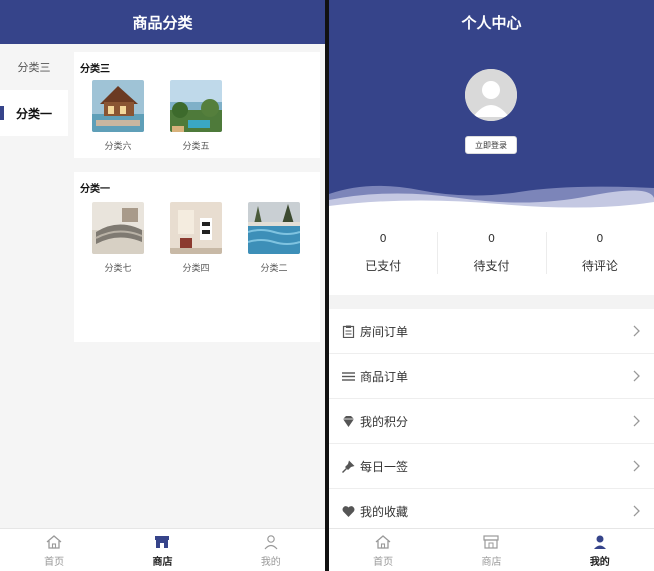 This screenshot has width=654, height=571. What do you see at coordinates (384, 466) in the screenshot?
I see `menu-item-label: 每日一签` at bounding box center [384, 466].